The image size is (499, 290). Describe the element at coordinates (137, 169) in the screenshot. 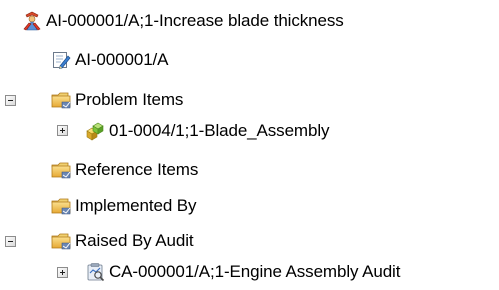

I see `tree-node-label: Reference Items` at that location.